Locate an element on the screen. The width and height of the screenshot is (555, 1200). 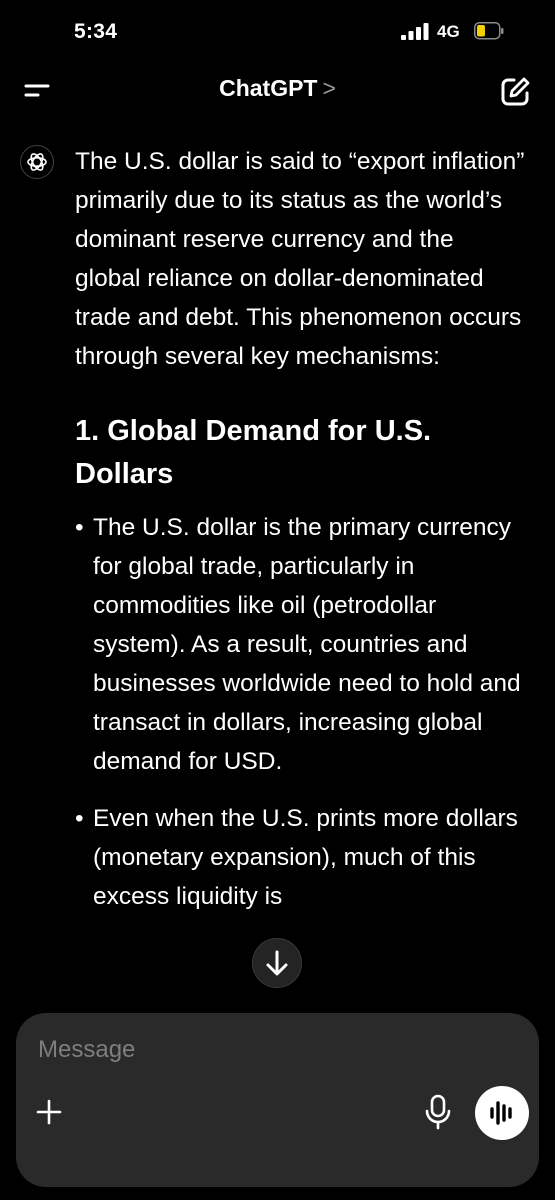
section-heading: 1. Global Demand for U.S. Dollars is located at coordinates (253, 452).